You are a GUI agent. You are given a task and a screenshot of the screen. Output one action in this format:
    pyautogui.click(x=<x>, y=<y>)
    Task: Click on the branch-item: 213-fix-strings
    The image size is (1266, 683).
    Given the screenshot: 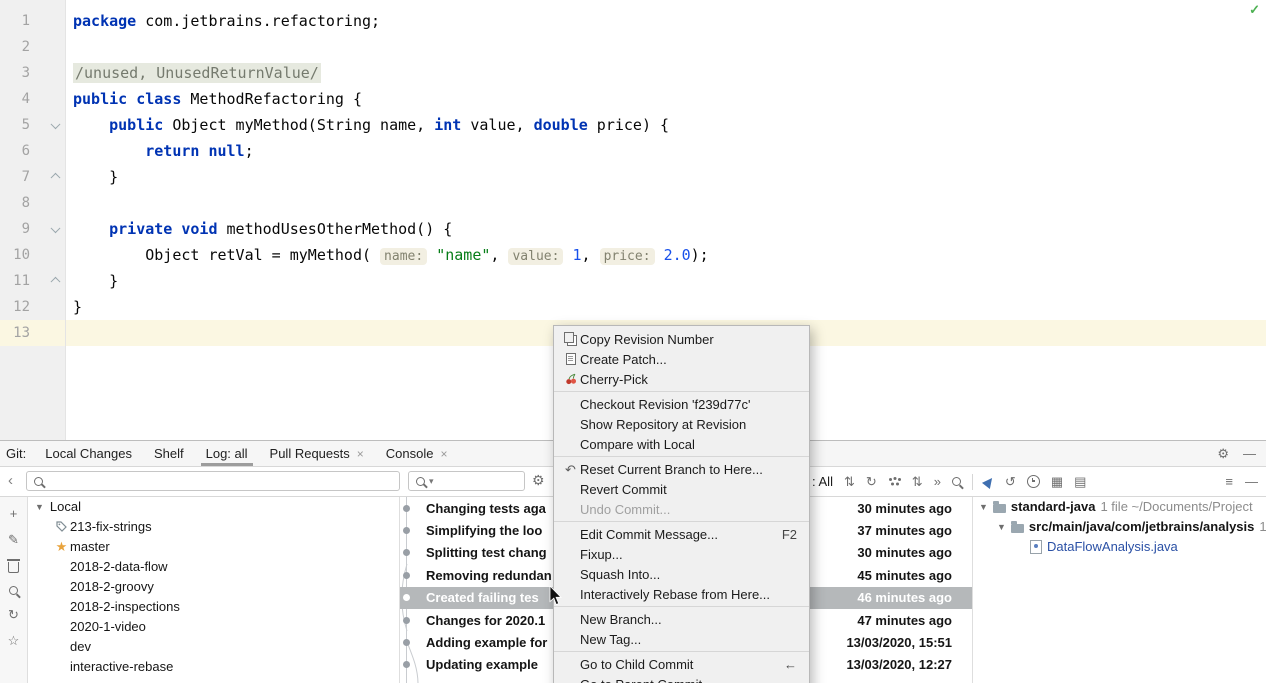 What is the action you would take?
    pyautogui.click(x=213, y=527)
    